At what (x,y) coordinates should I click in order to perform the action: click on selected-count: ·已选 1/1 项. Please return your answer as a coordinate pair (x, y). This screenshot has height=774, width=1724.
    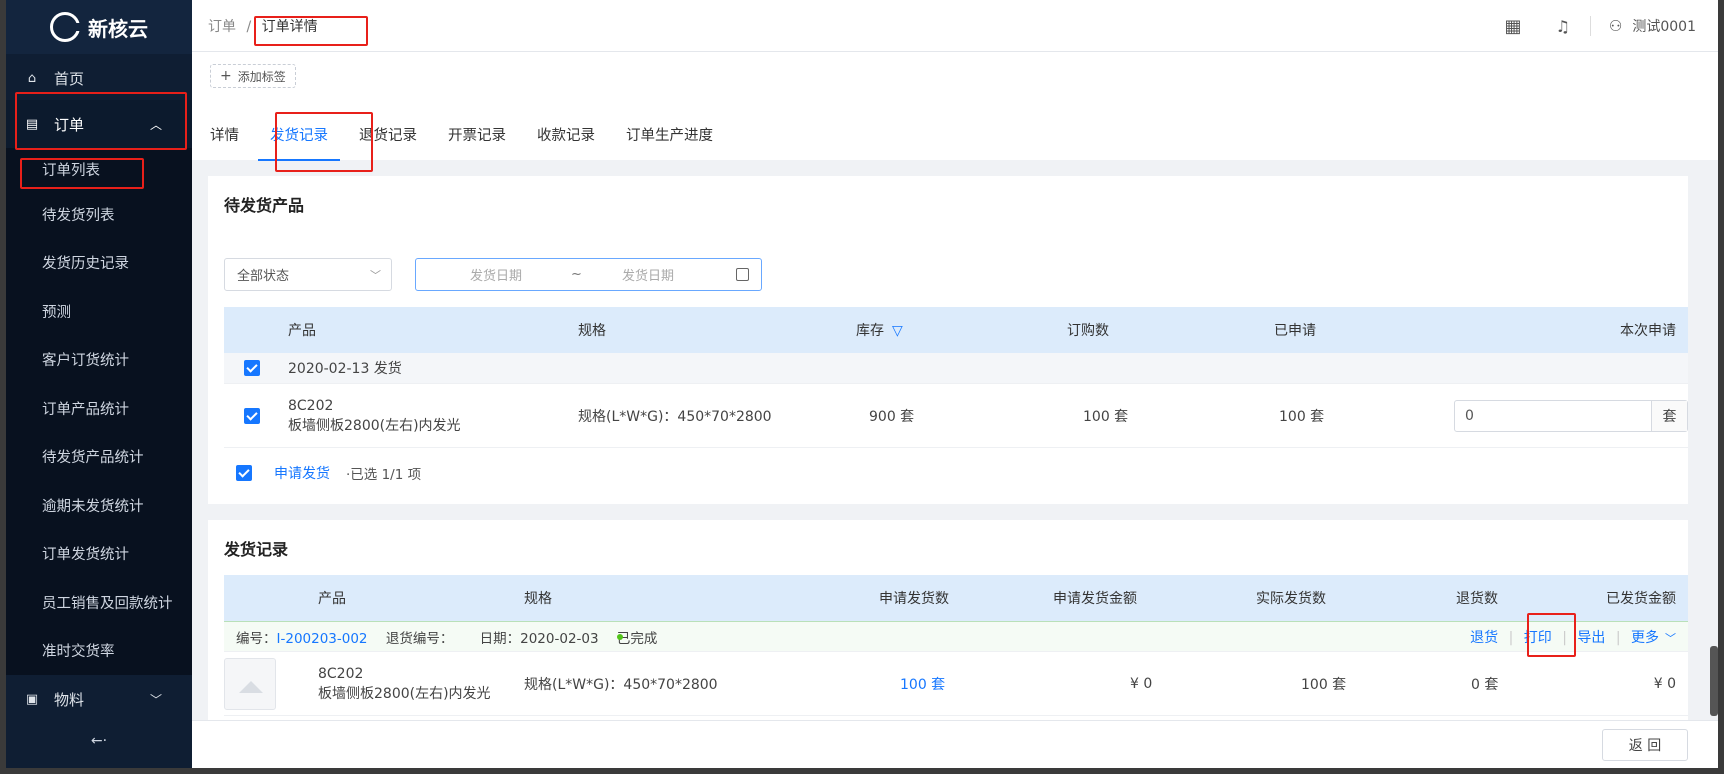
    Looking at the image, I should click on (384, 475).